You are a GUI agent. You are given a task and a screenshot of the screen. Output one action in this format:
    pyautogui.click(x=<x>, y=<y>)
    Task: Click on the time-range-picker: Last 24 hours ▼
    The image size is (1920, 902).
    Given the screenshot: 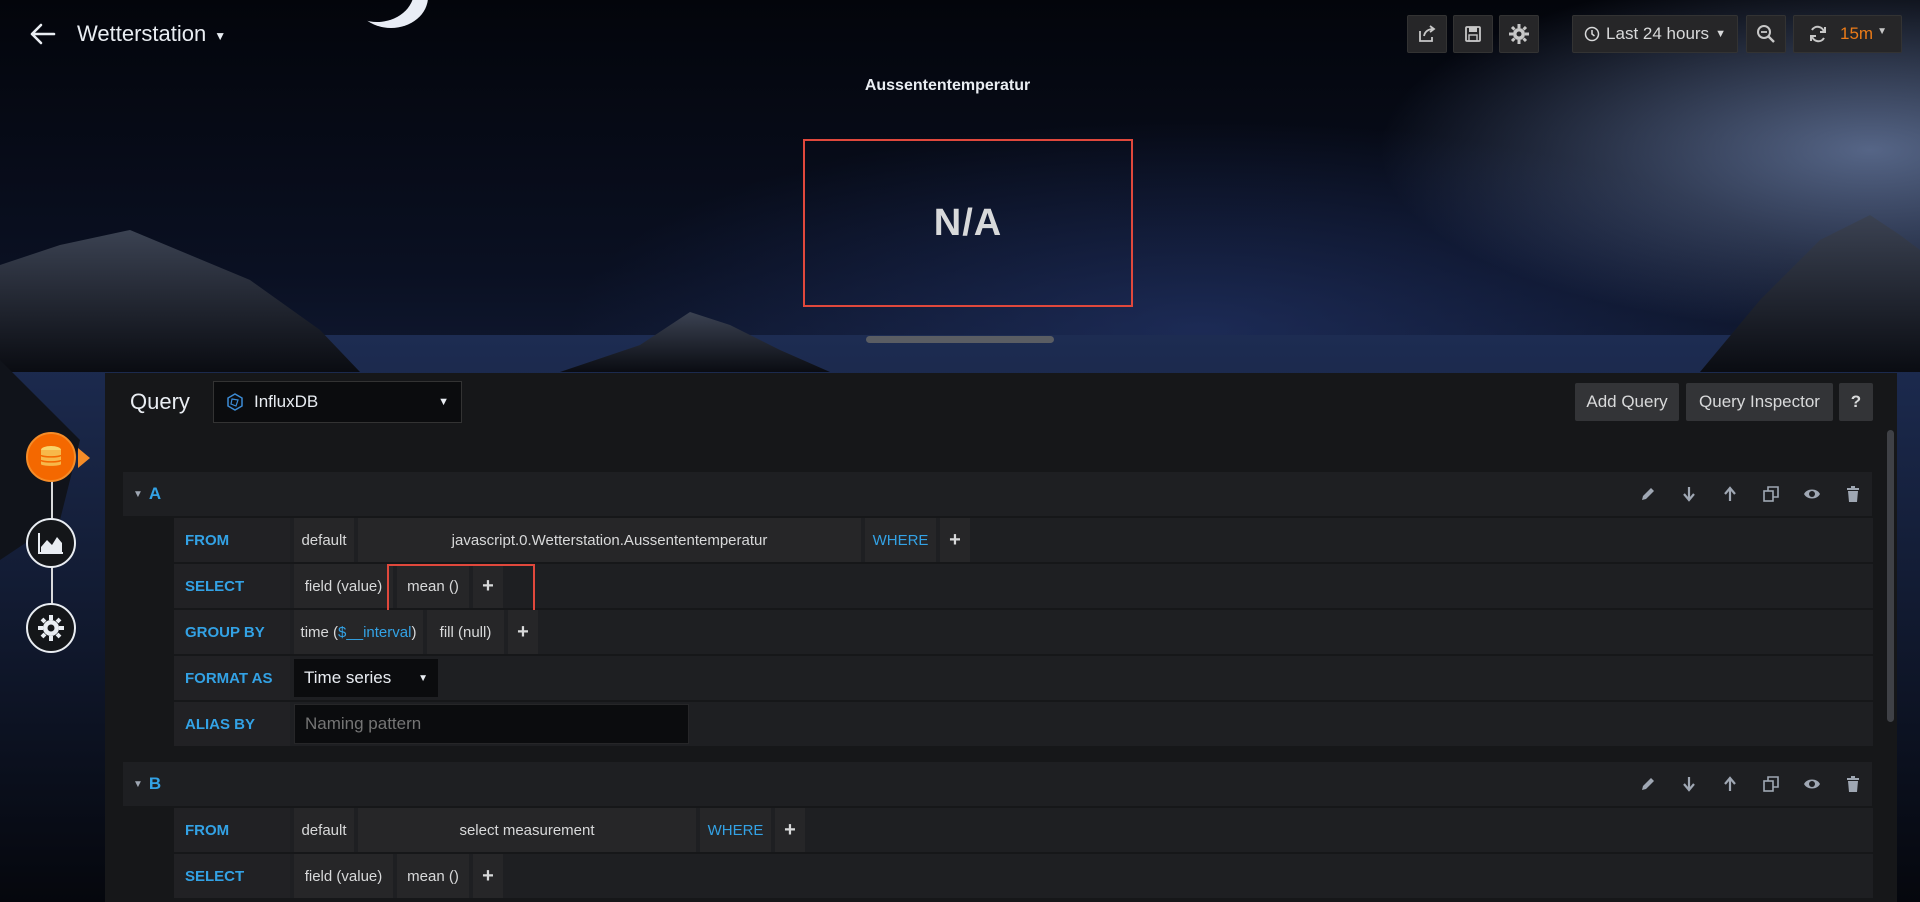 What is the action you would take?
    pyautogui.click(x=1655, y=34)
    